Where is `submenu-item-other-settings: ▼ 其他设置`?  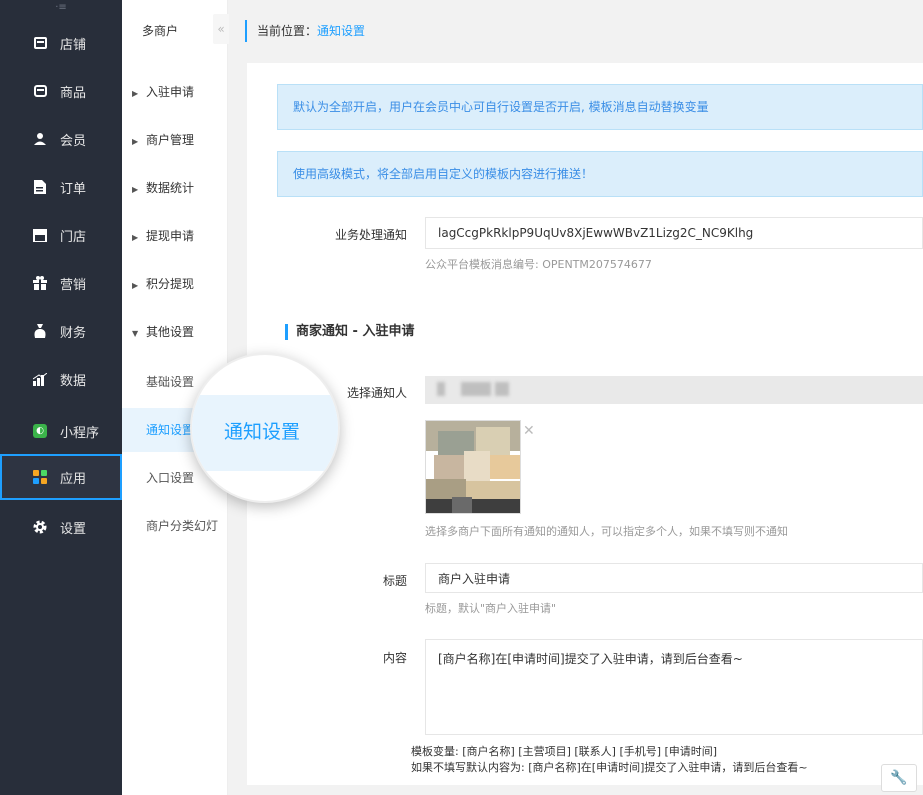
submenu-item-other-settings: ▼ 其他设置 is located at coordinates (175, 332).